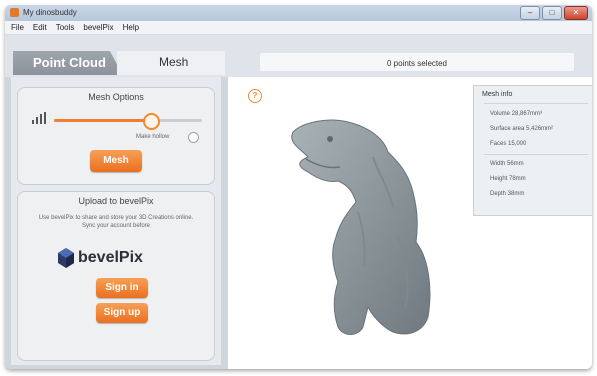  Describe the element at coordinates (507, 164) in the screenshot. I see `mesh-width: Width 56mm` at that location.